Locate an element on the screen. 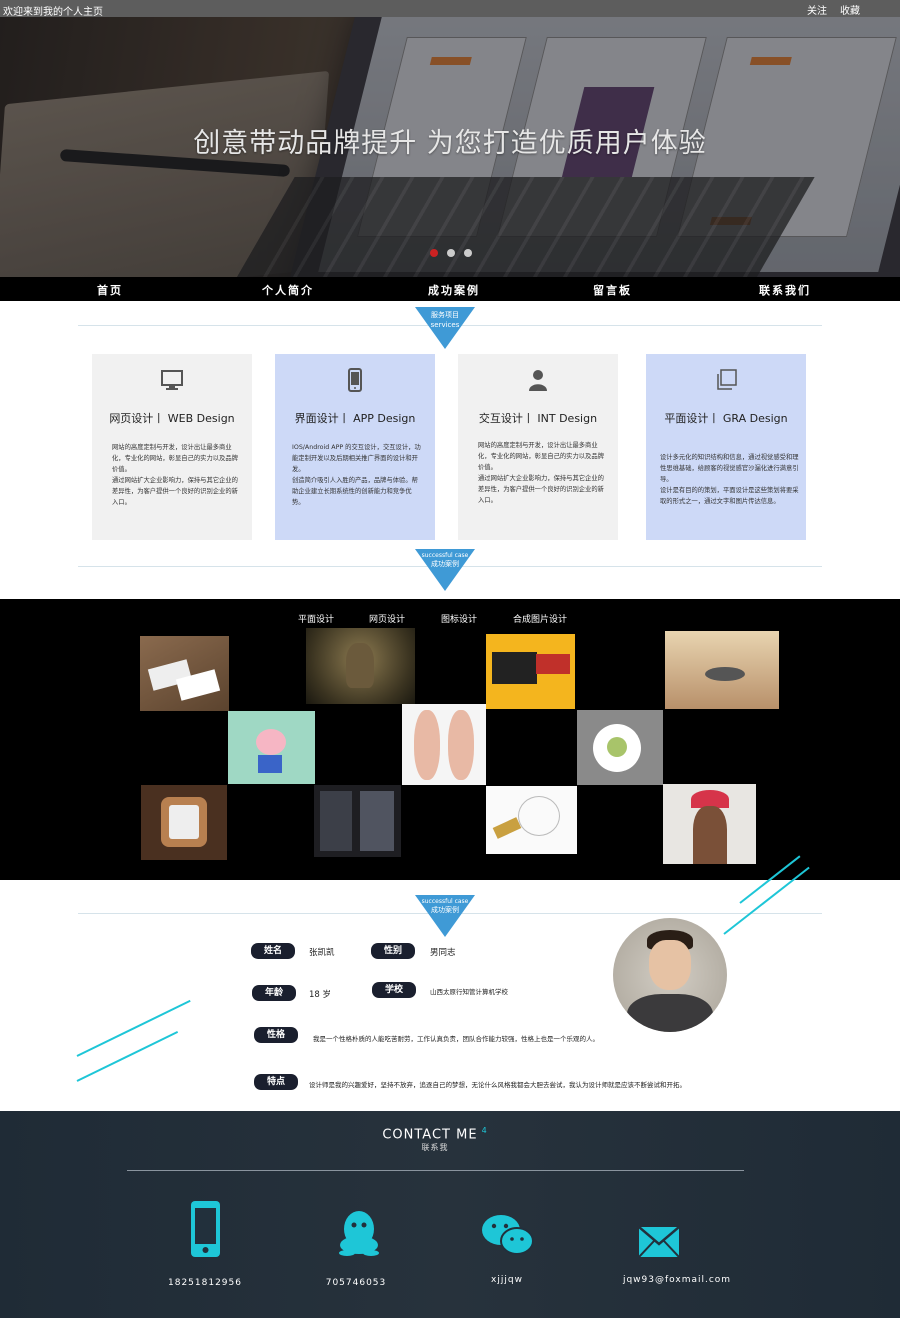  monitor-icon is located at coordinates (172, 380).